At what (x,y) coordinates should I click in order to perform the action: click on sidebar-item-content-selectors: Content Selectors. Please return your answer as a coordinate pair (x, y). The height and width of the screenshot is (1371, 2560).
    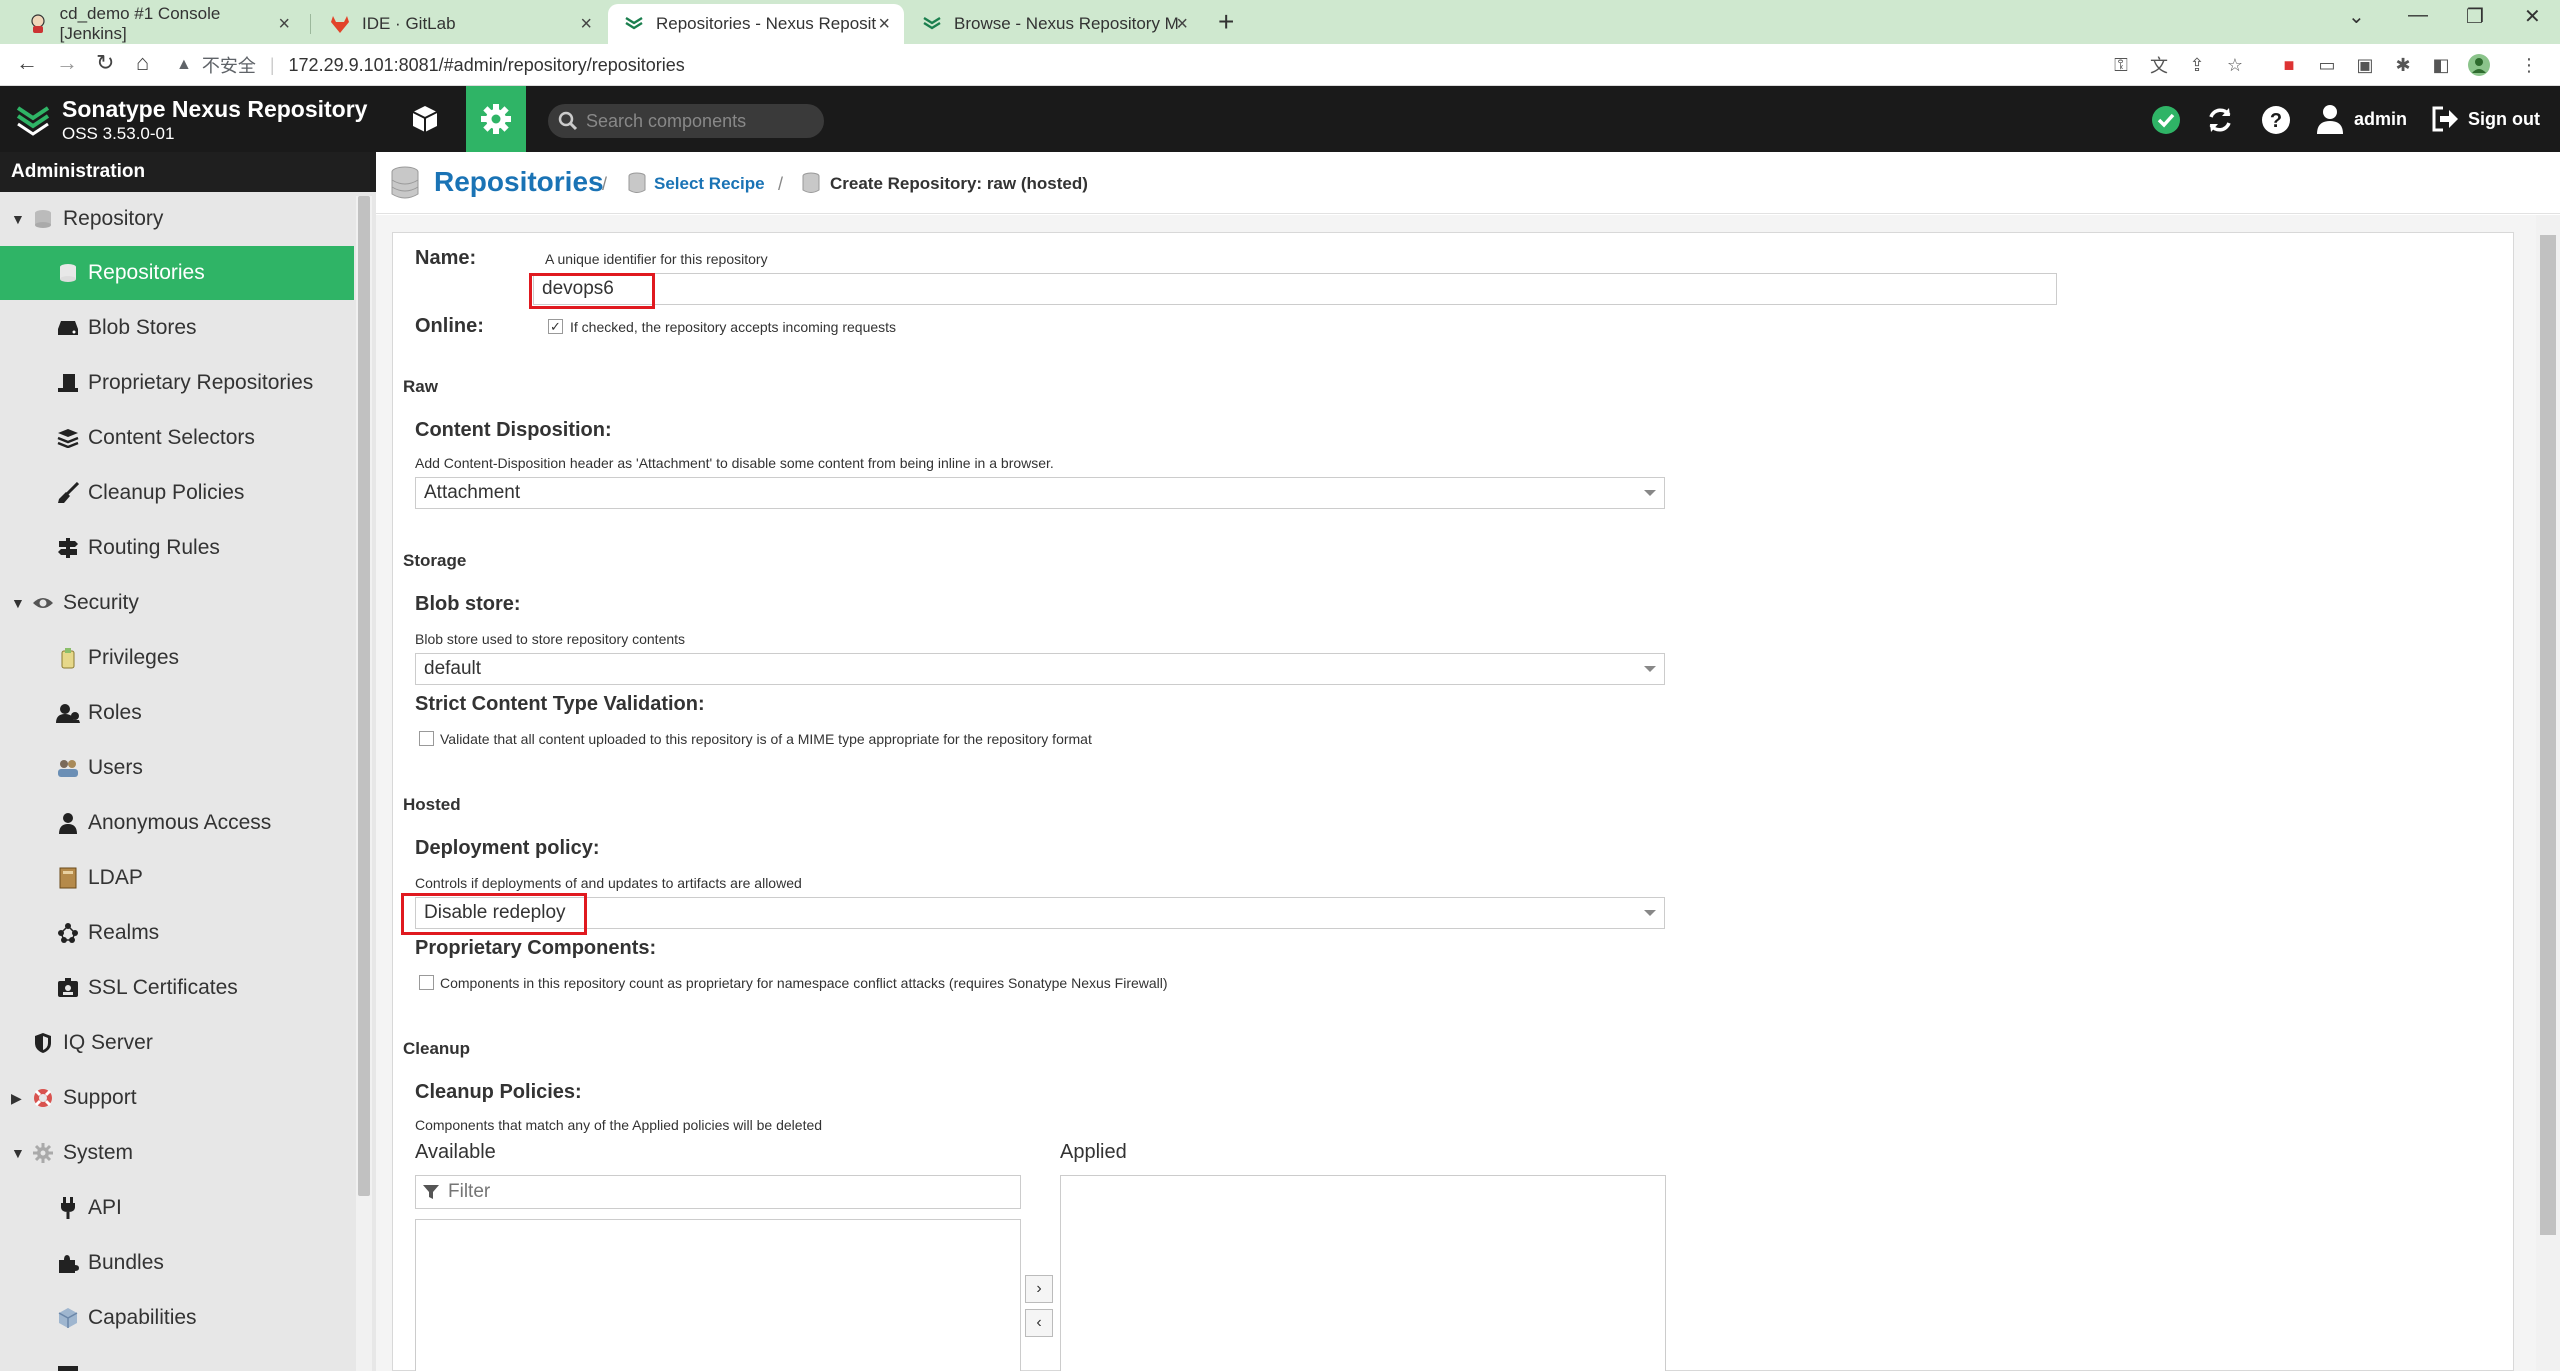
    Looking at the image, I should click on (177, 438).